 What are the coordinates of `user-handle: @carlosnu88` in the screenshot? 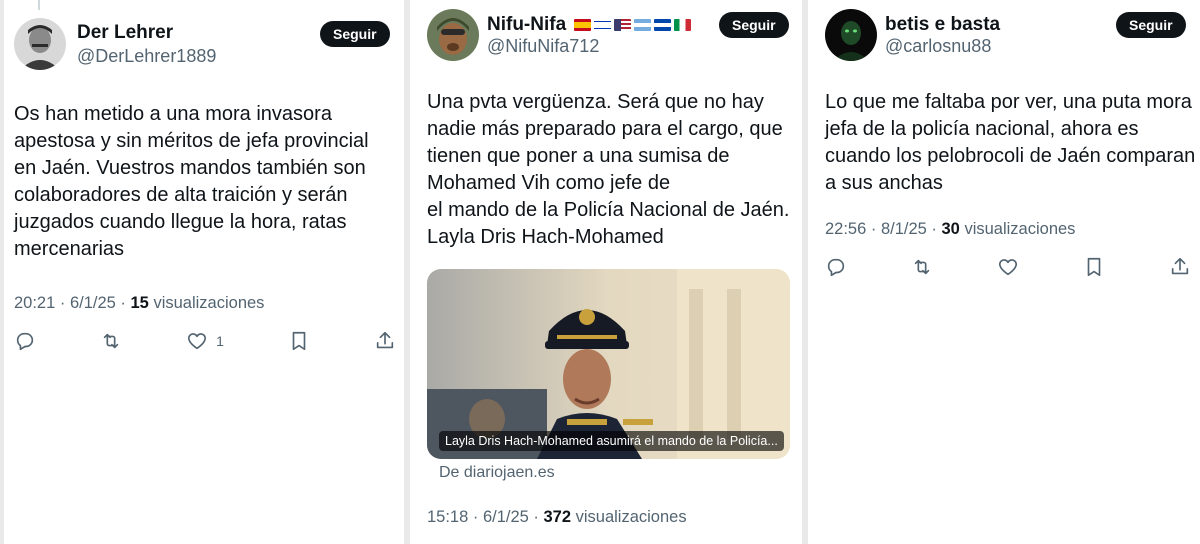 It's located at (938, 46).